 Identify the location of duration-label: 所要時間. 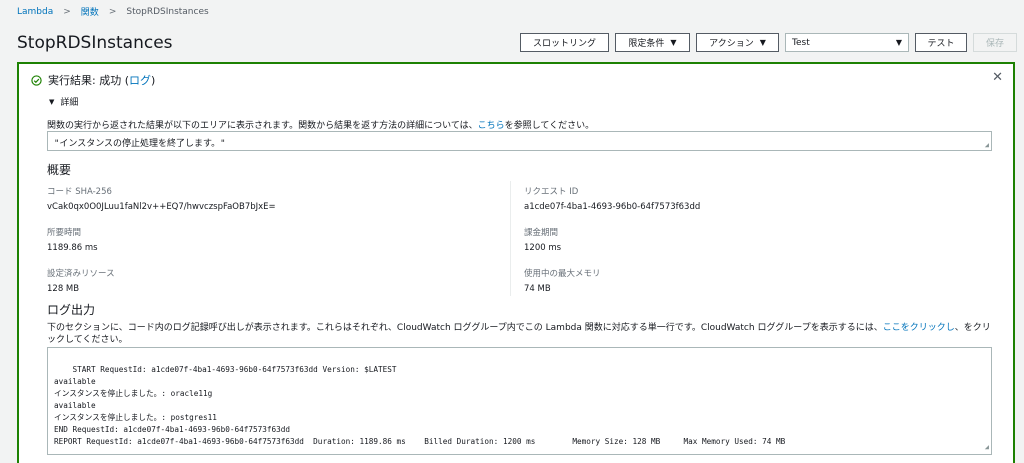
(64, 233).